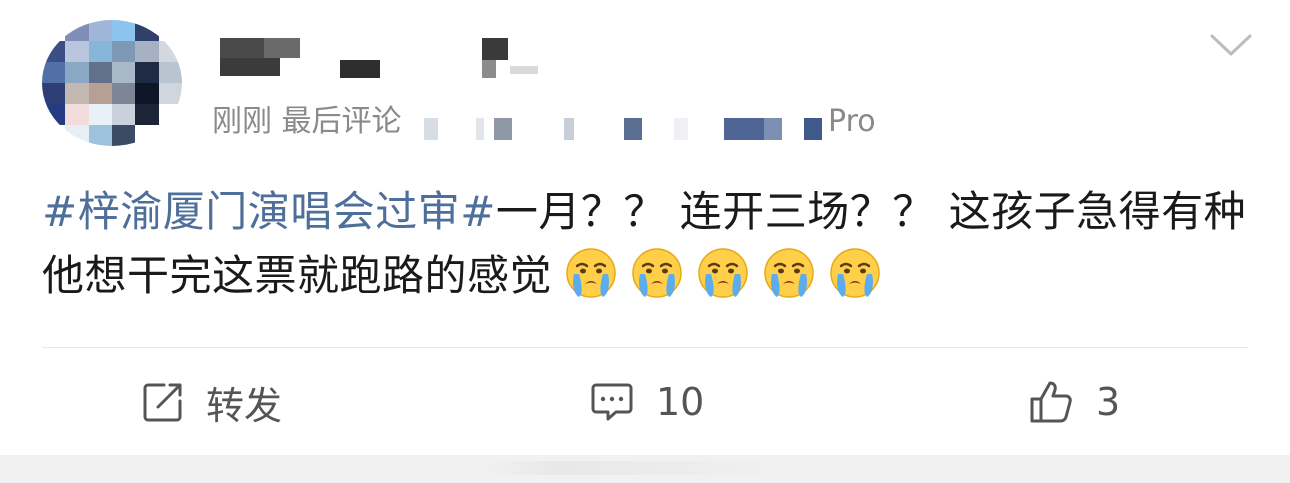  Describe the element at coordinates (645, 347) in the screenshot. I see `divider` at that location.